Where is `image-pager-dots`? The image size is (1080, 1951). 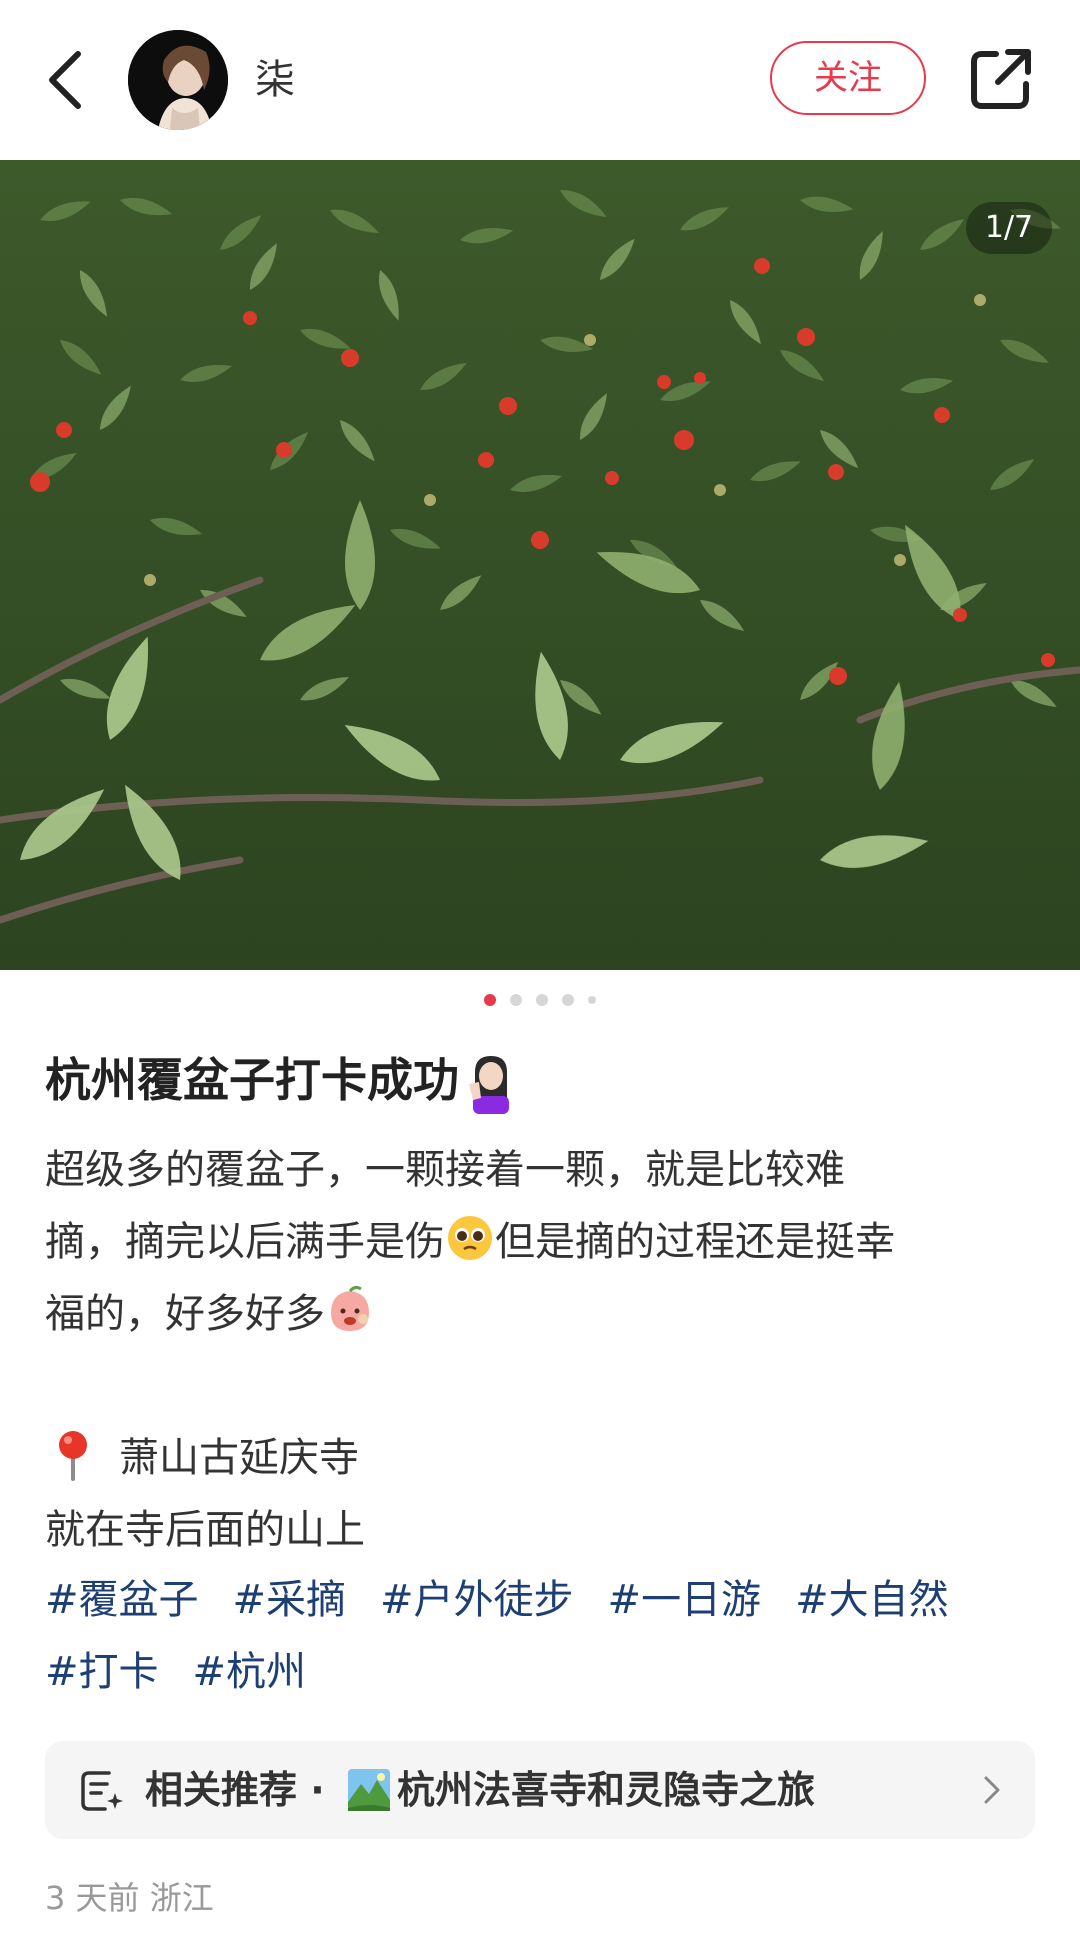 image-pager-dots is located at coordinates (540, 1004).